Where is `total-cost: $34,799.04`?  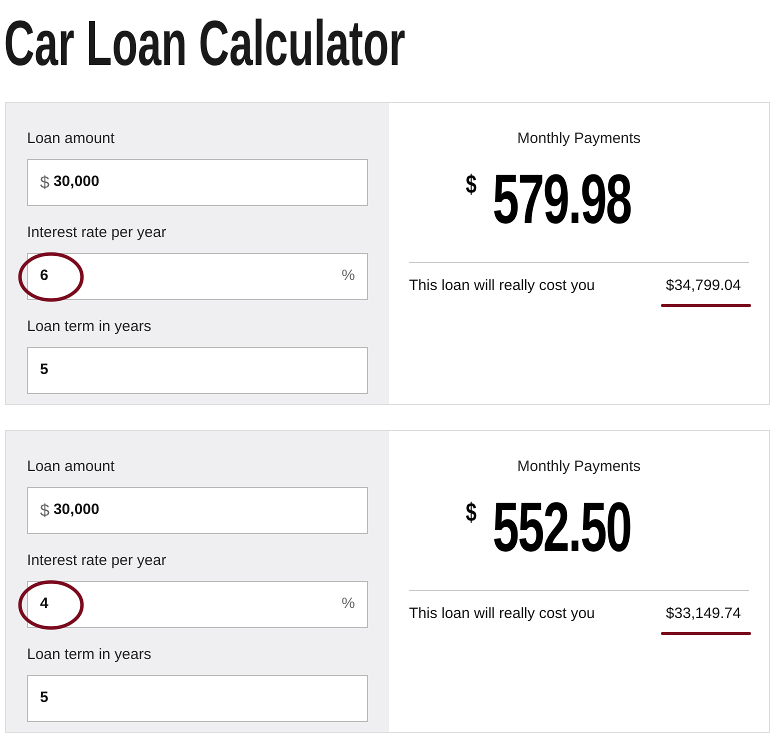
total-cost: $34,799.04 is located at coordinates (703, 286).